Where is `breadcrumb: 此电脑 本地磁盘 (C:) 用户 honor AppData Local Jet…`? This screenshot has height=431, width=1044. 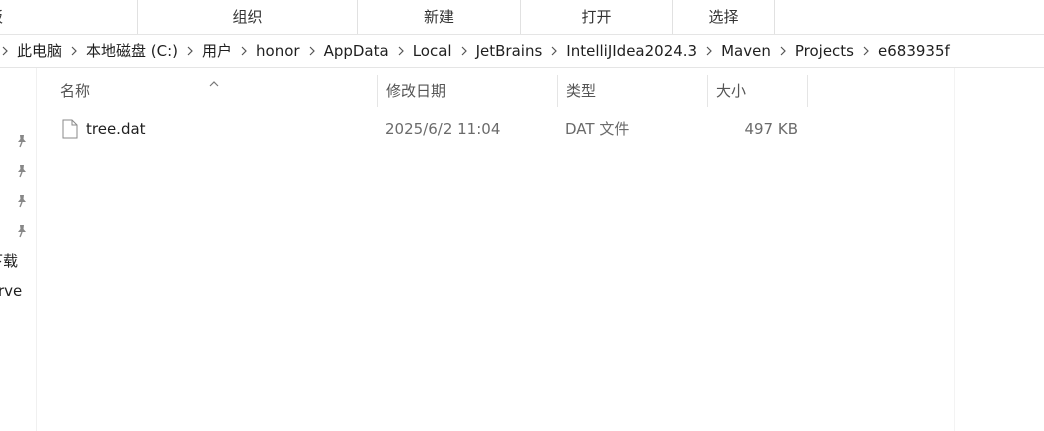
breadcrumb: 此电脑 本地磁盘 (C:) 用户 honor AppData Local Jet… is located at coordinates (476, 51).